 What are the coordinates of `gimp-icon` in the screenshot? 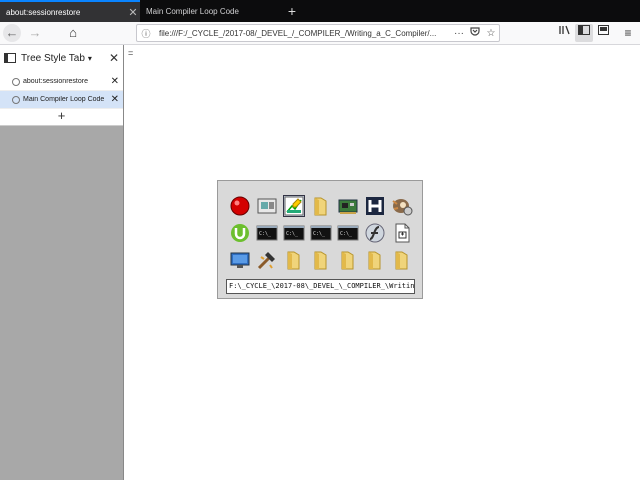 It's located at (402, 206).